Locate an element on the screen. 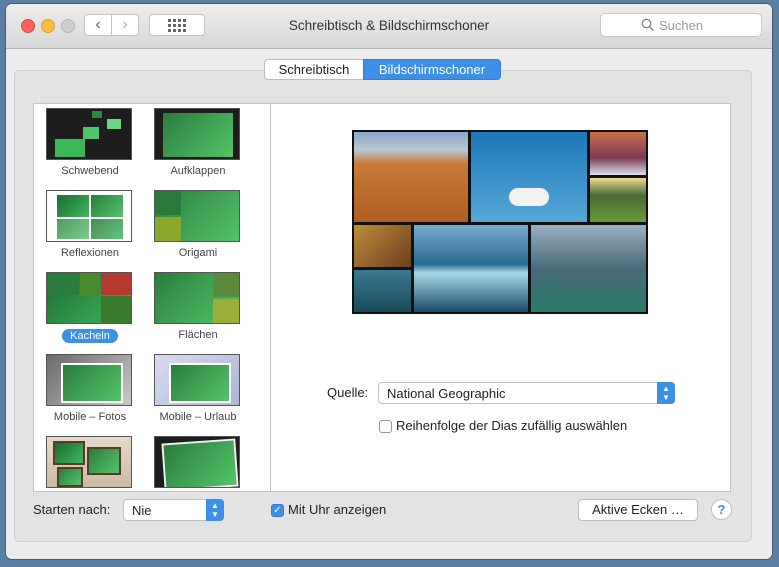 Image resolution: width=779 pixels, height=567 pixels. tab-schreibtisch: Schreibtisch is located at coordinates (314, 69).